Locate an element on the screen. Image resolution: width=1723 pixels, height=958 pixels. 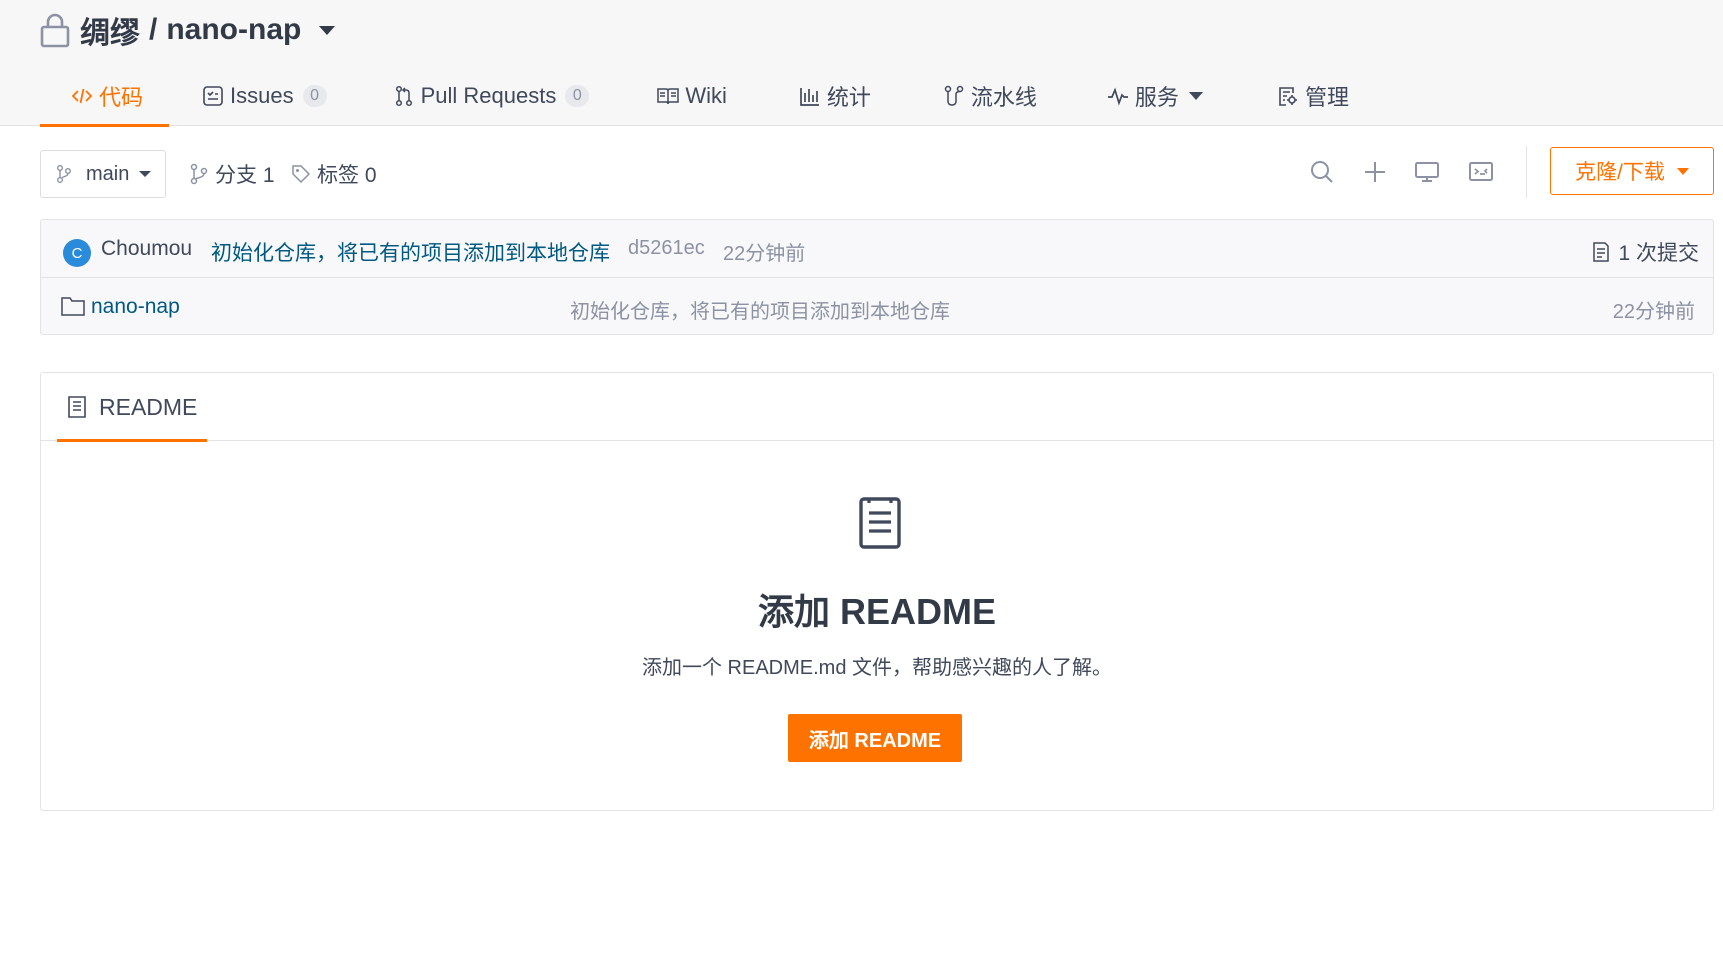
tab-issues: Issues 0 is located at coordinates (264, 96).